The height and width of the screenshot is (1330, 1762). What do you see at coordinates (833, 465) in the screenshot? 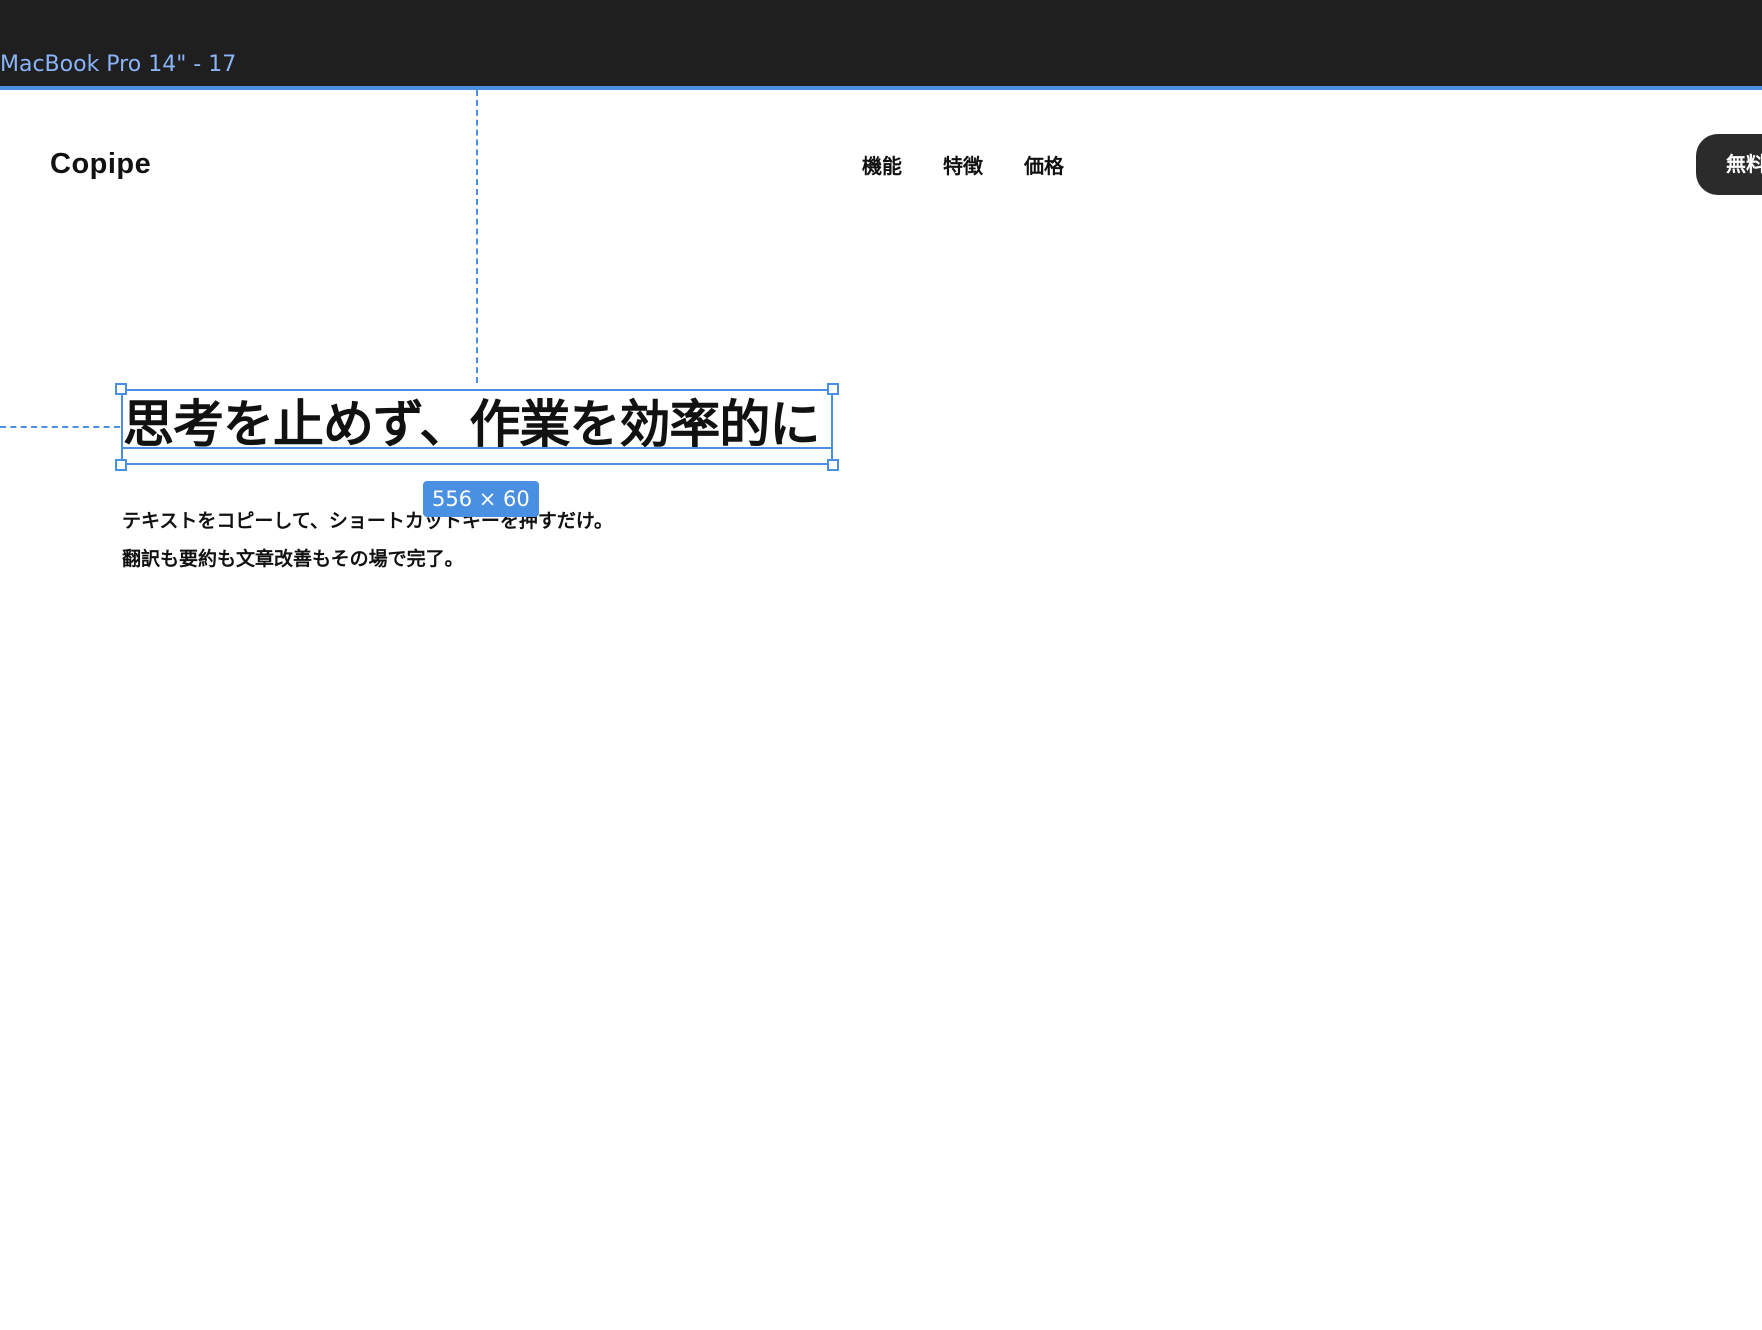
I see `resize-handle-bottom-right` at bounding box center [833, 465].